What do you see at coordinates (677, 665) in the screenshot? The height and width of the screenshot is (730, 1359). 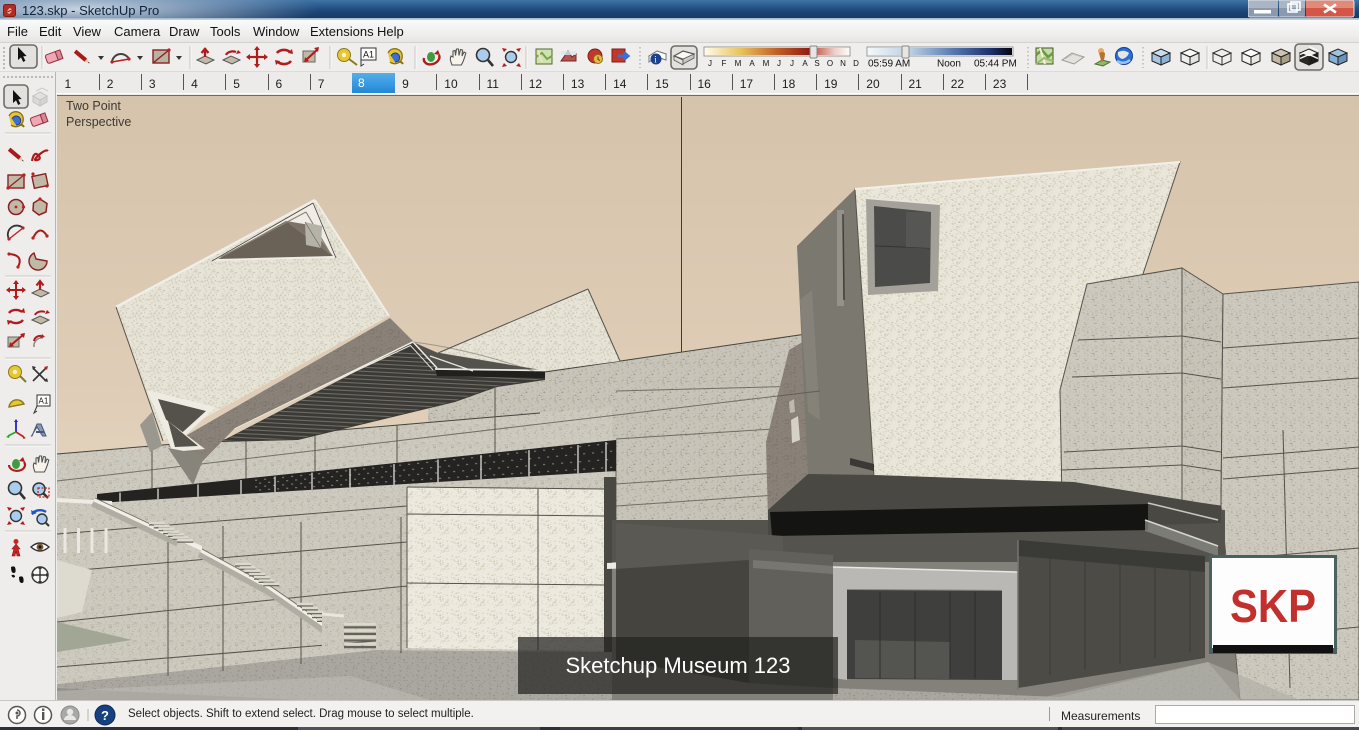 I see `svg-text: Sketchup Museum 123` at bounding box center [677, 665].